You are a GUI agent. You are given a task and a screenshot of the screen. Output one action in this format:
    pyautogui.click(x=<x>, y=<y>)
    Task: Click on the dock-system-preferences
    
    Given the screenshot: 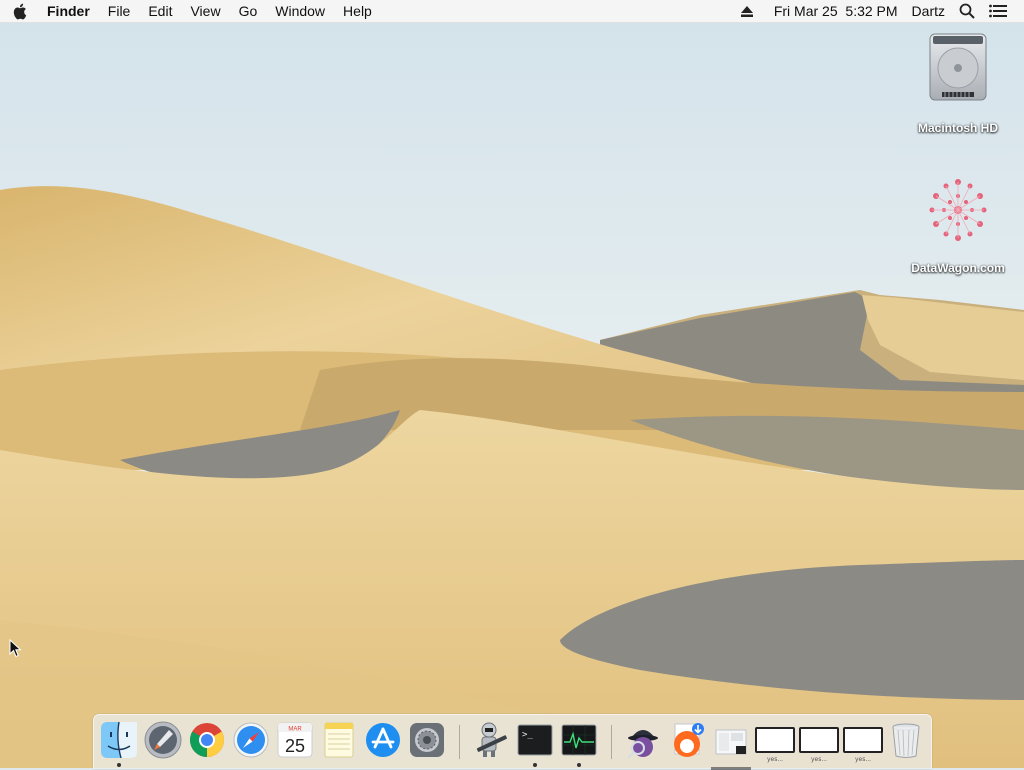 What is the action you would take?
    pyautogui.click(x=427, y=740)
    